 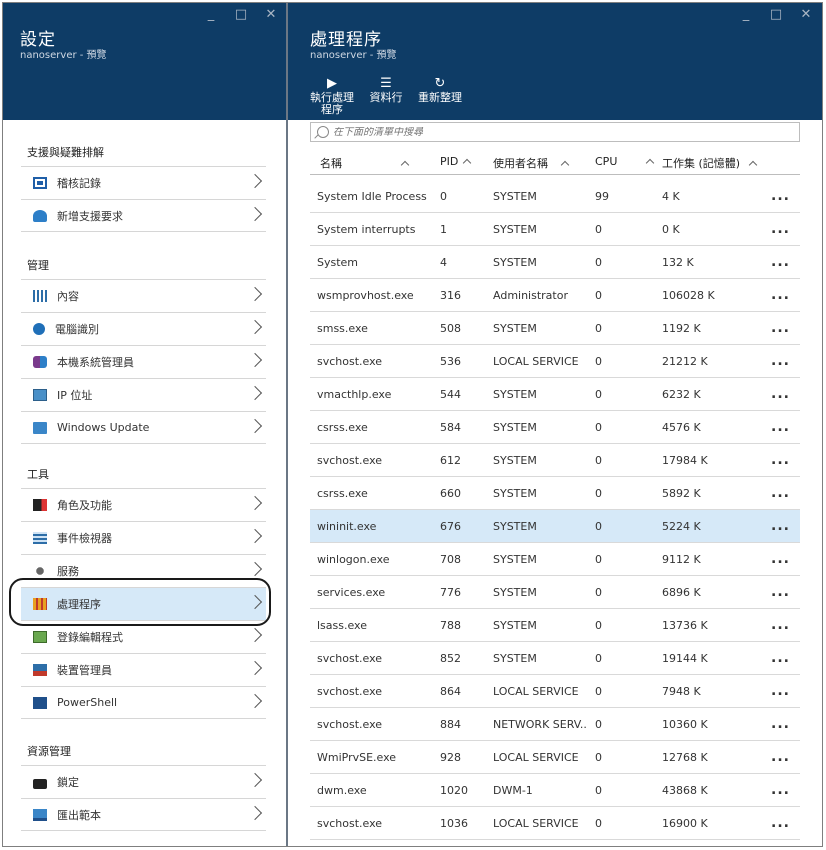 I want to click on menu-item-roles-features: 角色及功能, so click(x=143, y=504).